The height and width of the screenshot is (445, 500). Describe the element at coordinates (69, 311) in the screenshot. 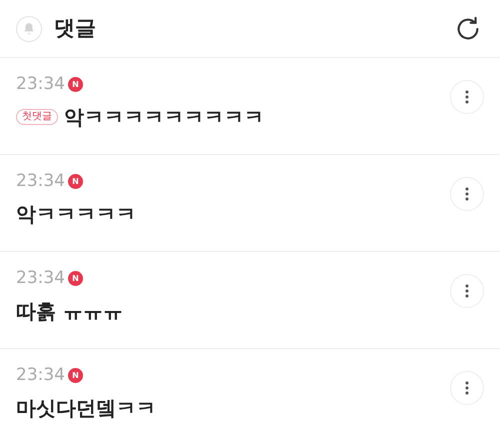

I see `comment-text: 따흙 ㅠㅠㅠ` at that location.